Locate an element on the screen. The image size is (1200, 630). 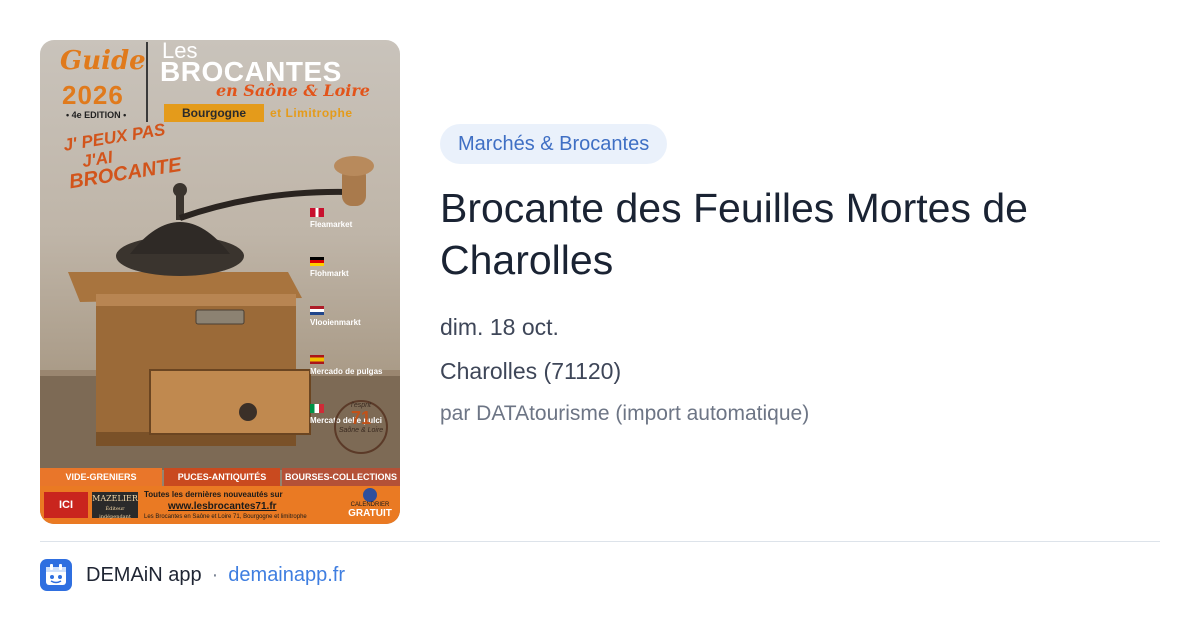
poster-divider is located at coordinates (147, 82).